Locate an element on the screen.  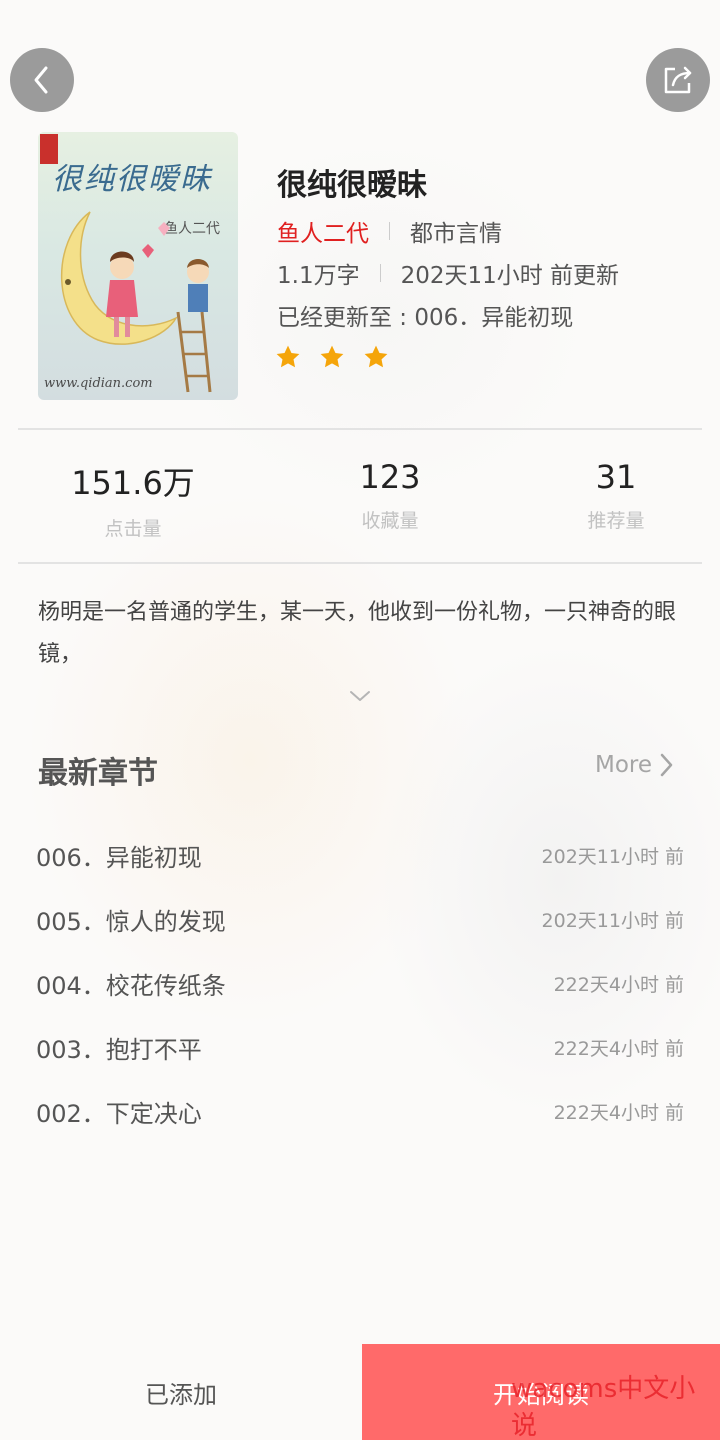
update-time: 202天11小时 前更新 is located at coordinates (510, 276).